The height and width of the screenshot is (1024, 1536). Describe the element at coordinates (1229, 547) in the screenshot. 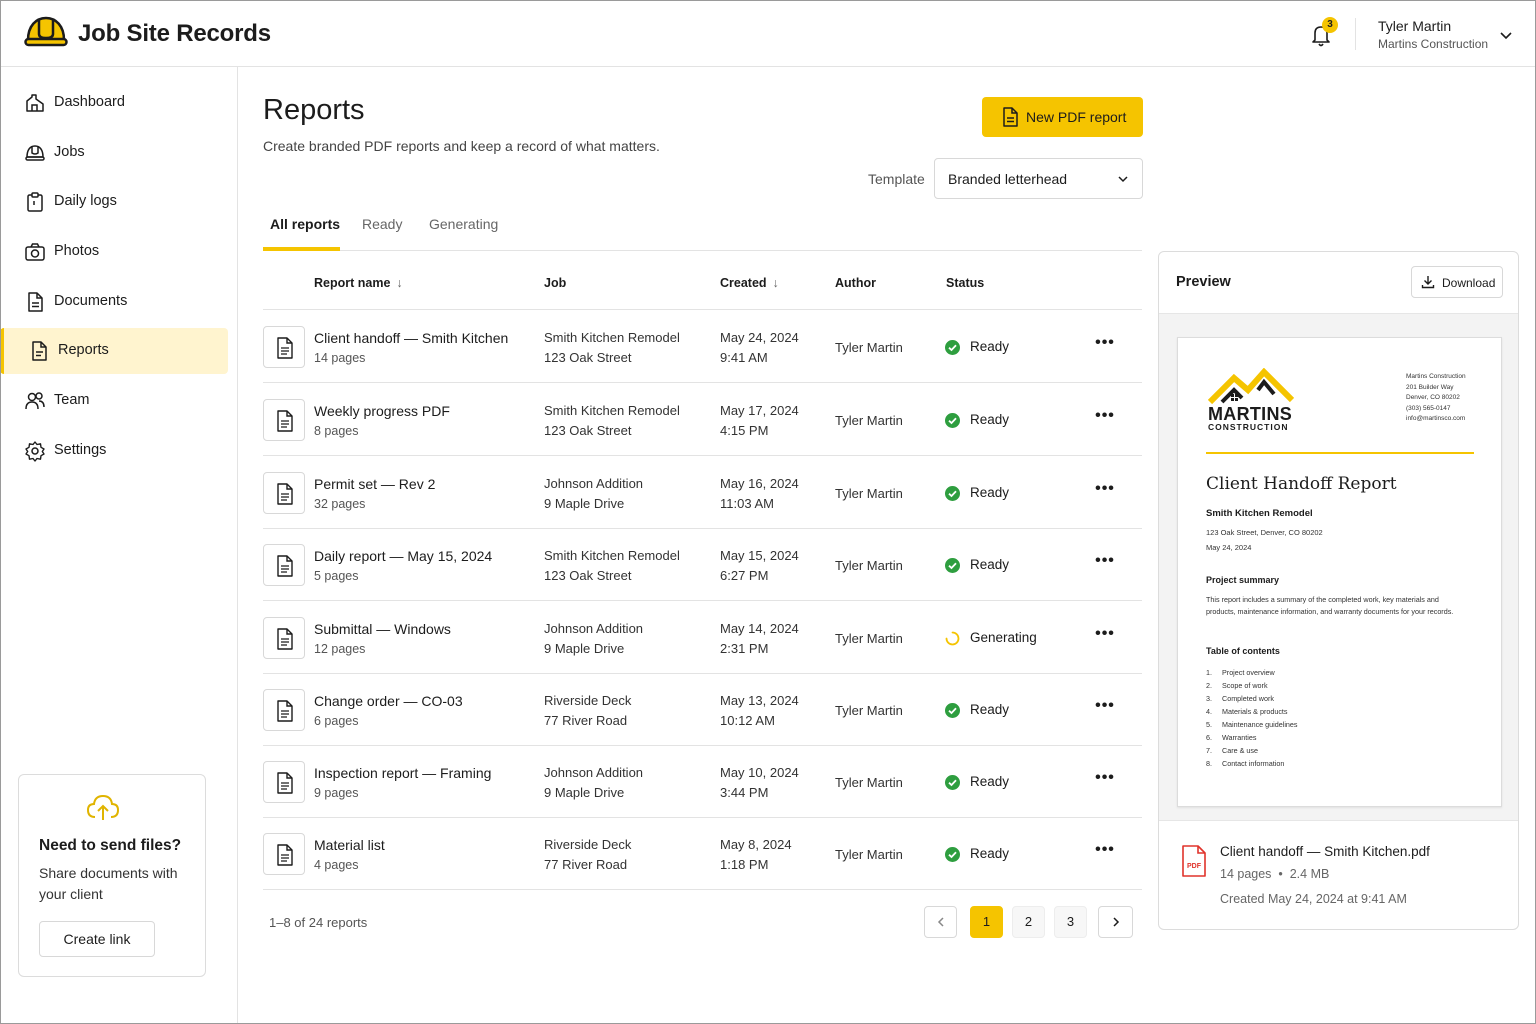

I see `doc-date: May 24, 2024` at that location.